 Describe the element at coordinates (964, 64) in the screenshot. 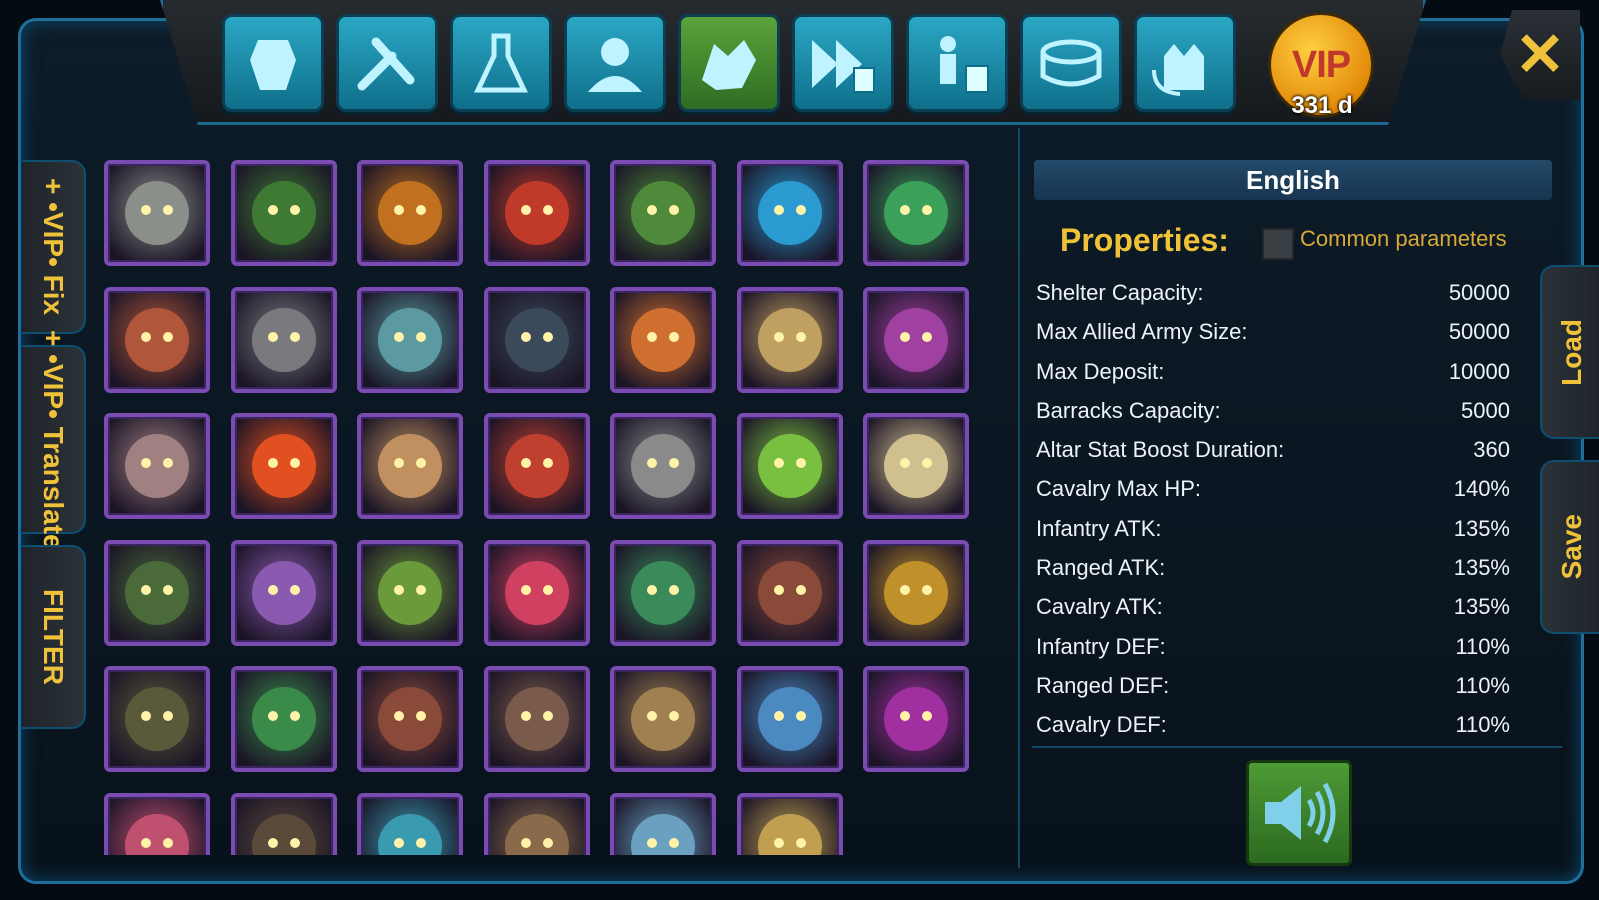

I see `soldier-calc-icon` at that location.